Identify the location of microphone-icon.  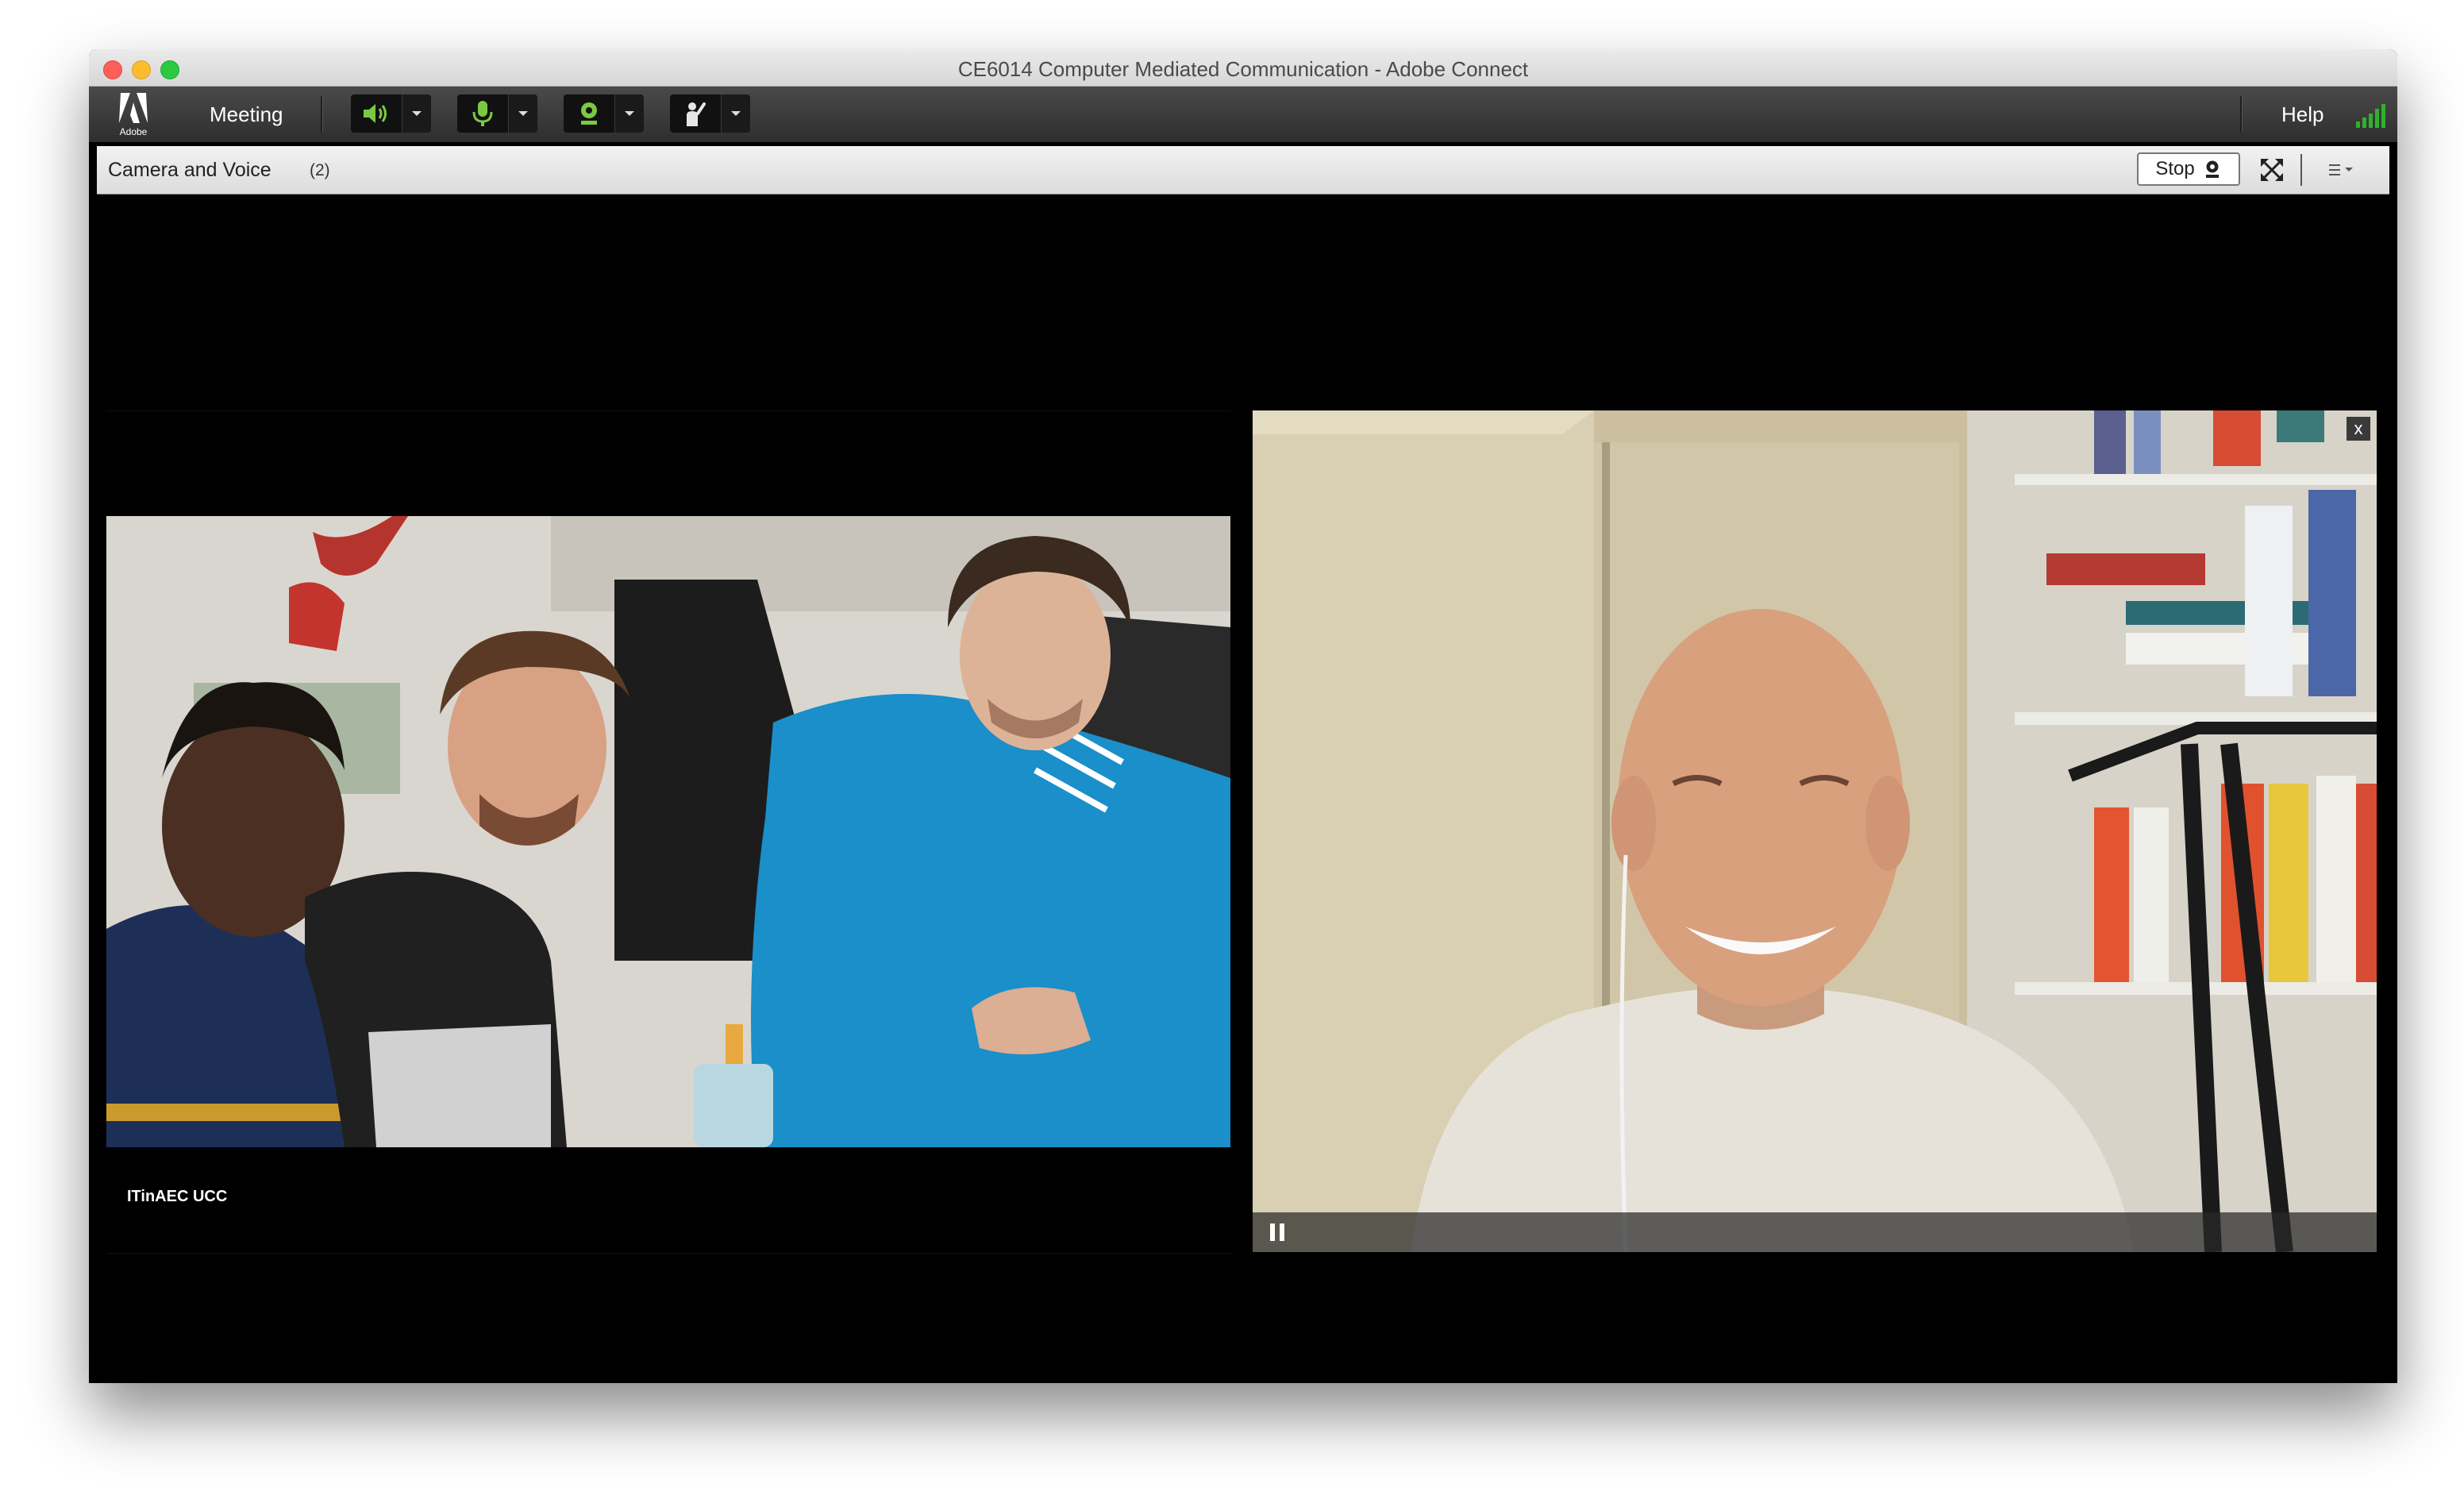
(482, 113).